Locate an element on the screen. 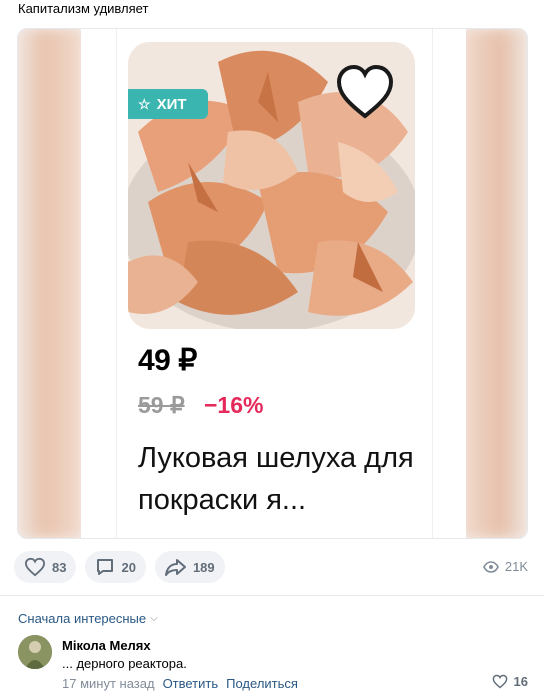 The width and height of the screenshot is (544, 691). views-counter: 21K is located at coordinates (505, 566).